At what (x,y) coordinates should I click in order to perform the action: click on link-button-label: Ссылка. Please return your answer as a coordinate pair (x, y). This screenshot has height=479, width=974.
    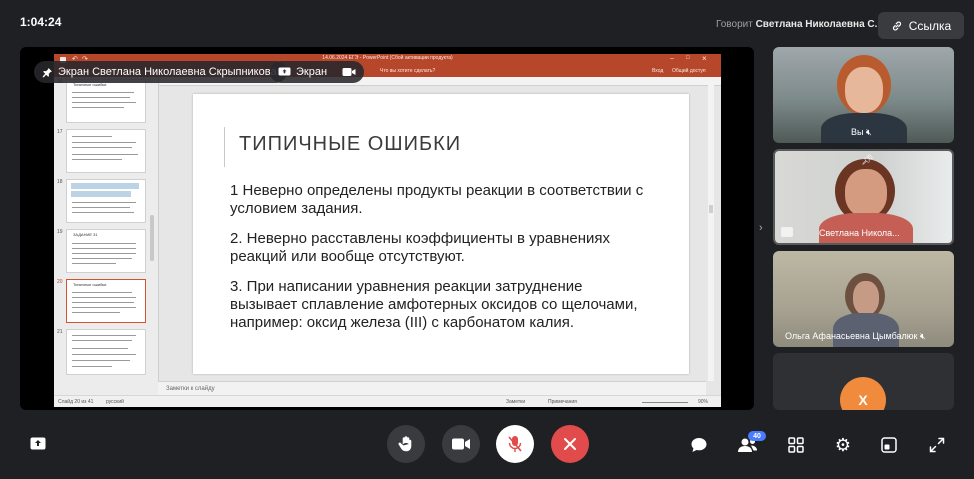
    Looking at the image, I should click on (930, 25).